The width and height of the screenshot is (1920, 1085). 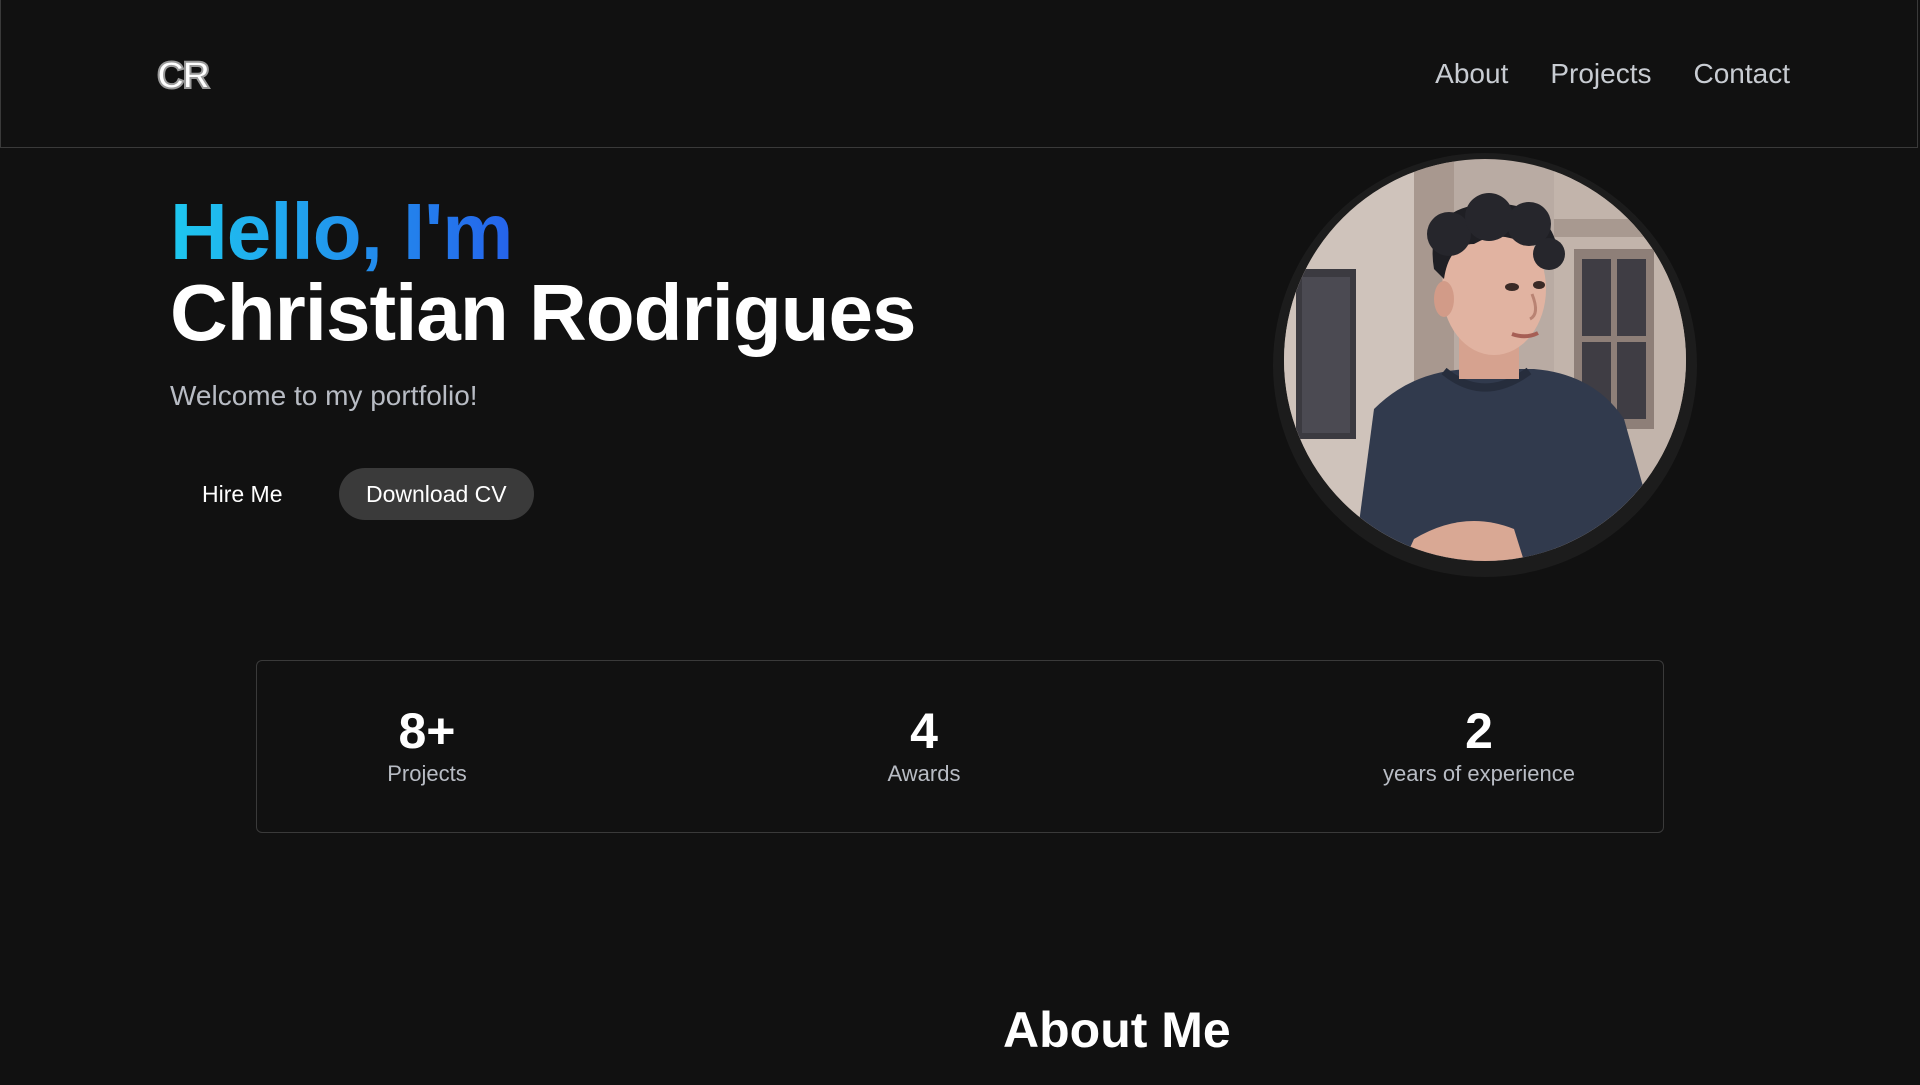 I want to click on stat-projects: 8+ Projects, so click(x=427, y=746).